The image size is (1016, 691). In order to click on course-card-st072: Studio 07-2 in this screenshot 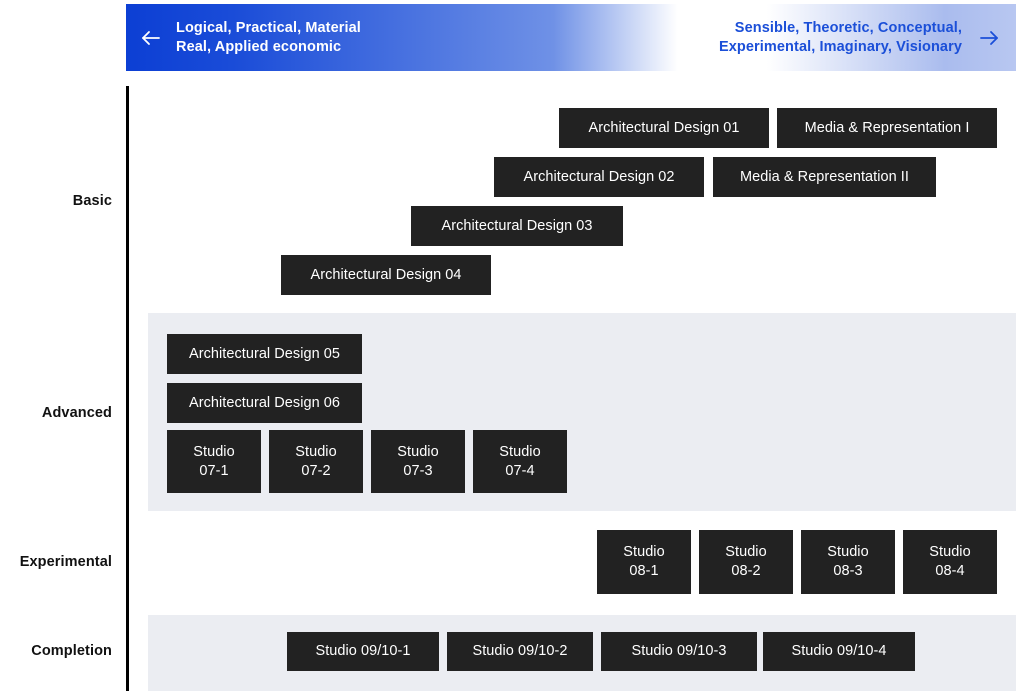, I will do `click(316, 461)`.